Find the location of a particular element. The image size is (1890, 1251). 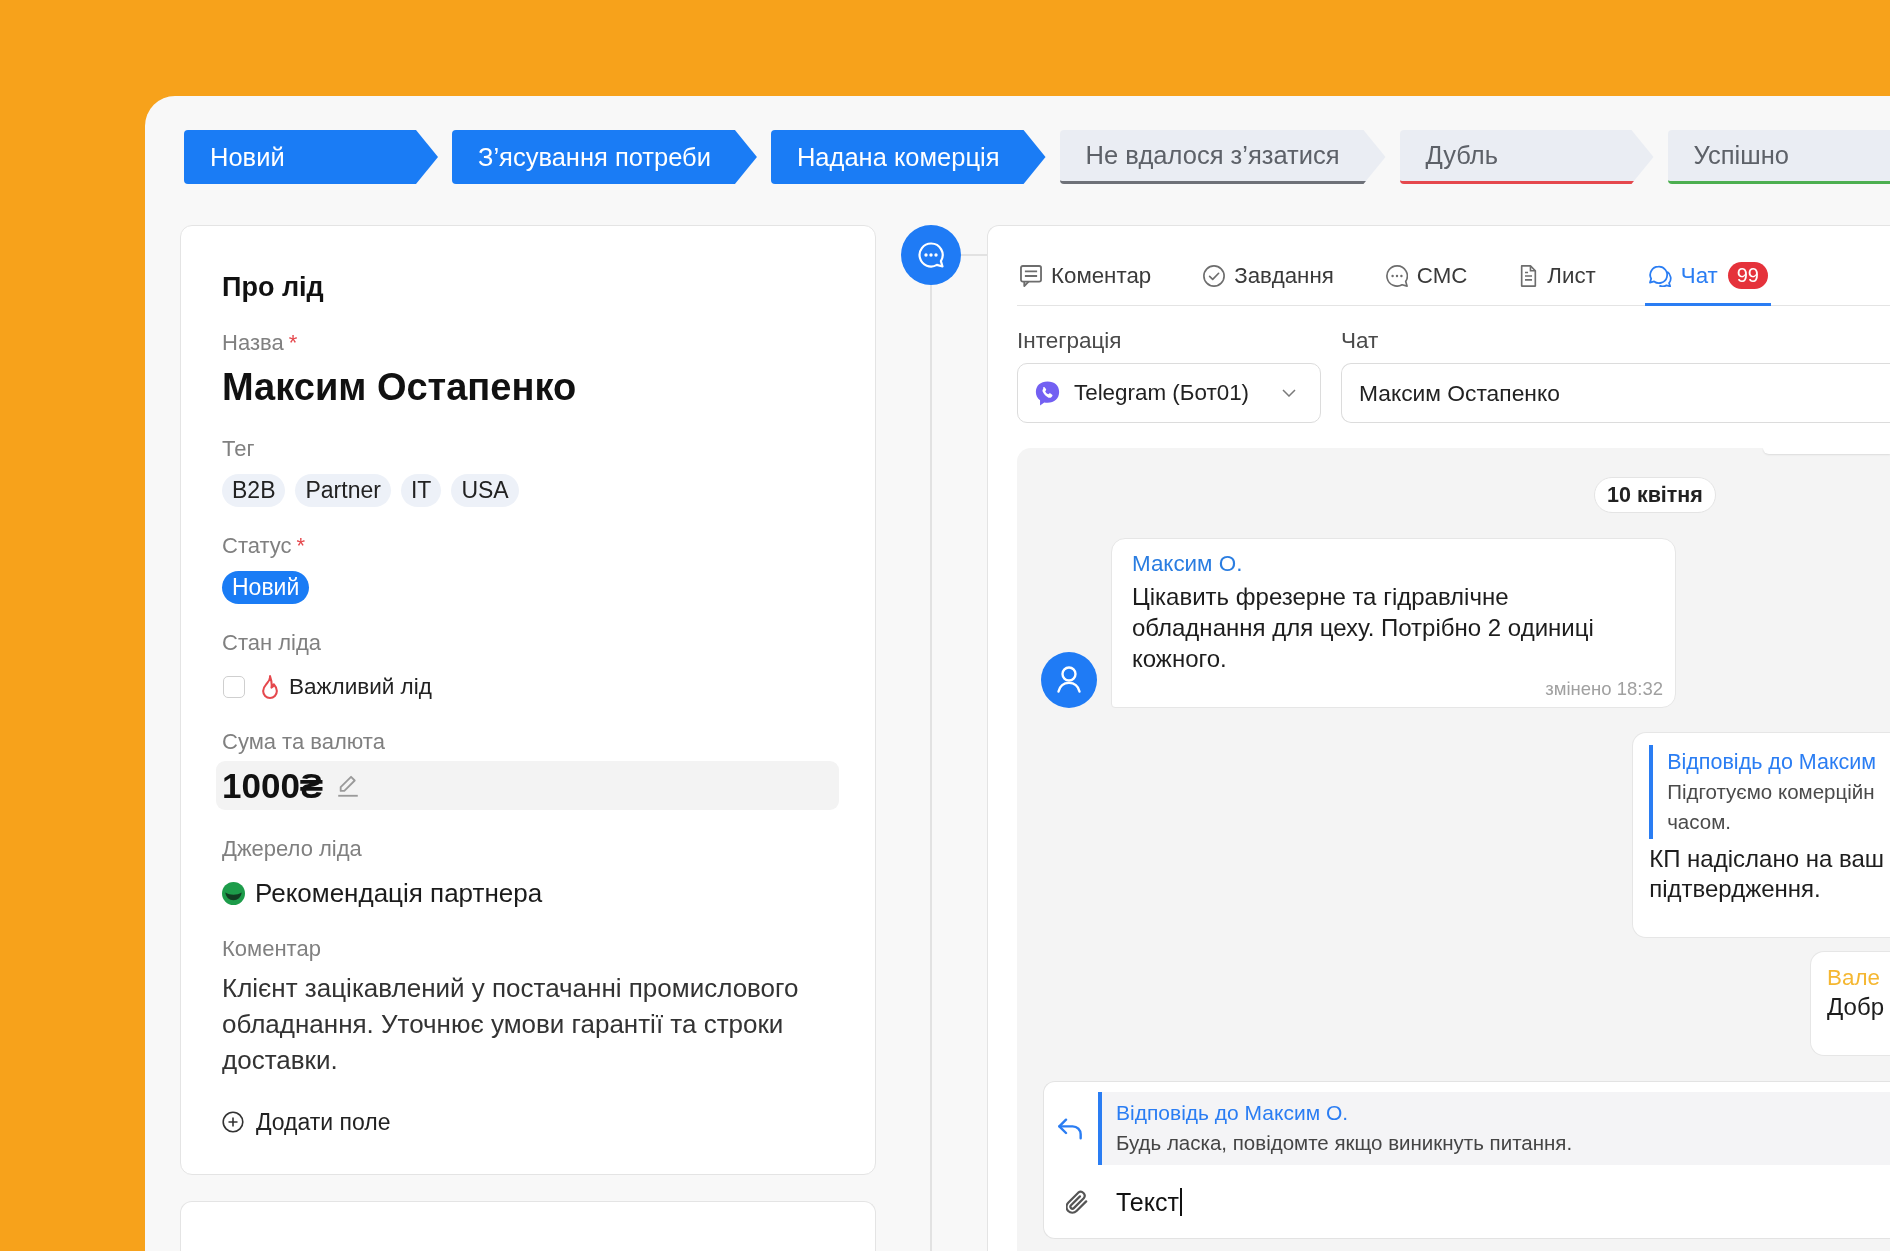

field-label: Інтеграція is located at coordinates (1070, 341).